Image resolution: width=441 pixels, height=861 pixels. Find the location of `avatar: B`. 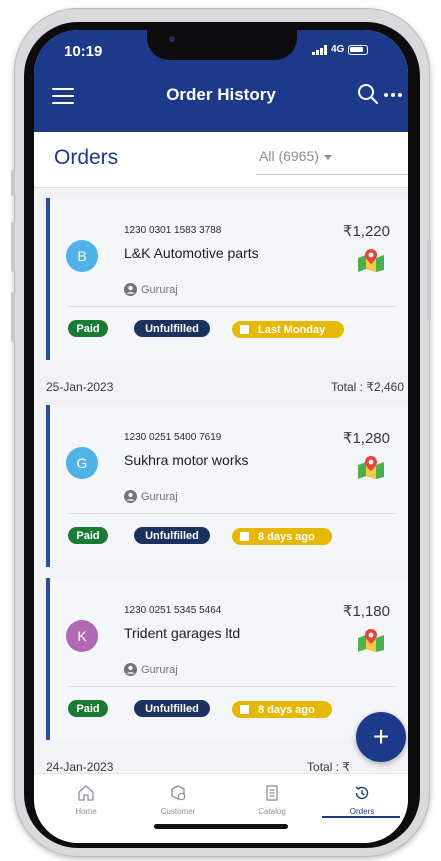

avatar: B is located at coordinates (82, 256).